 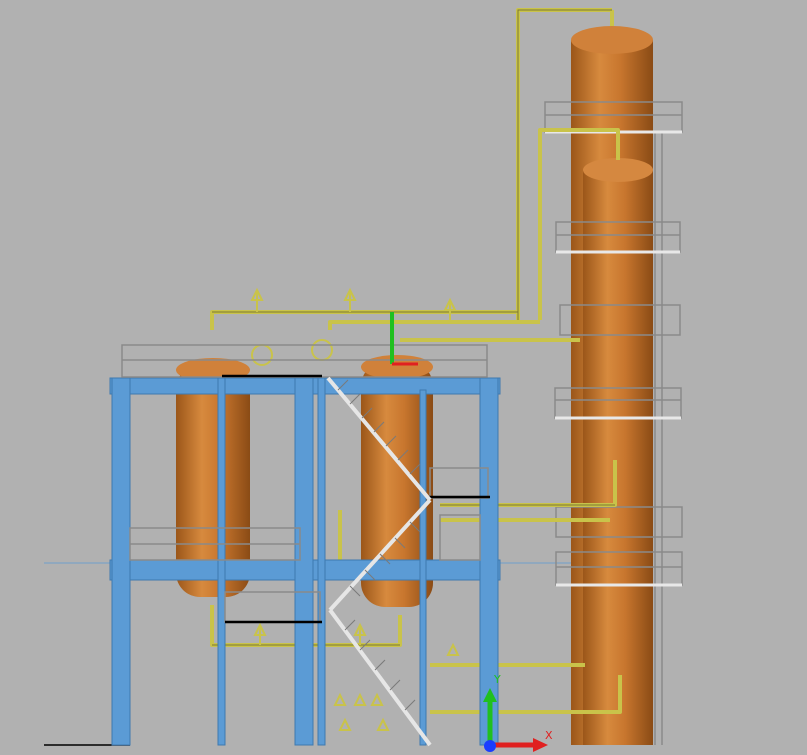 What do you see at coordinates (549, 735) in the screenshot?
I see `ucs-x-label: X` at bounding box center [549, 735].